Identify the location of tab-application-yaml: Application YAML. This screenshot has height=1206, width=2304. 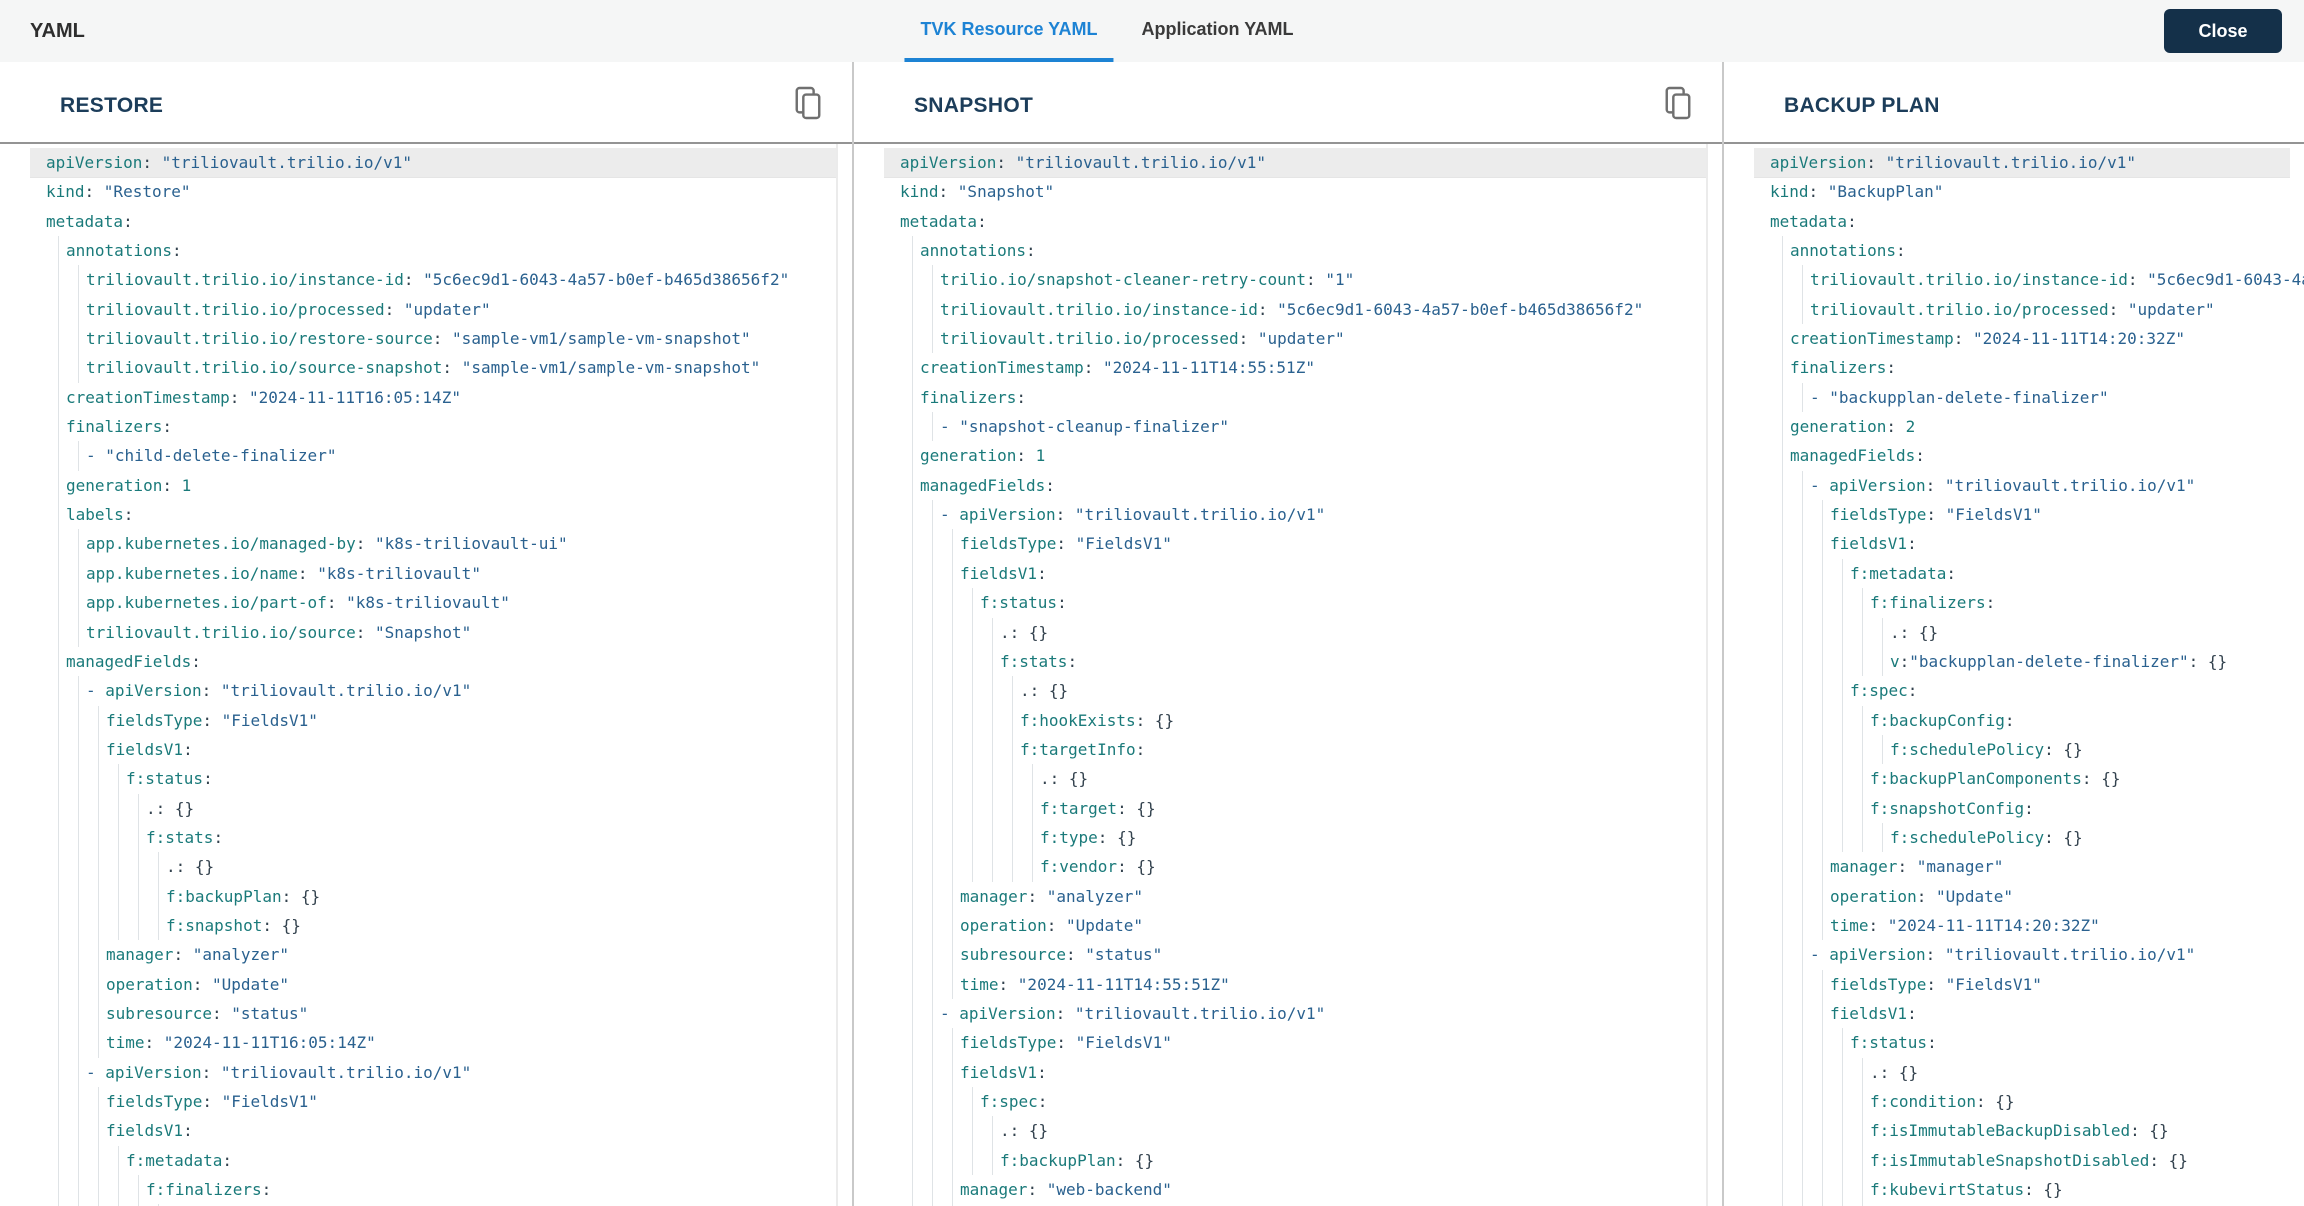
(1218, 31).